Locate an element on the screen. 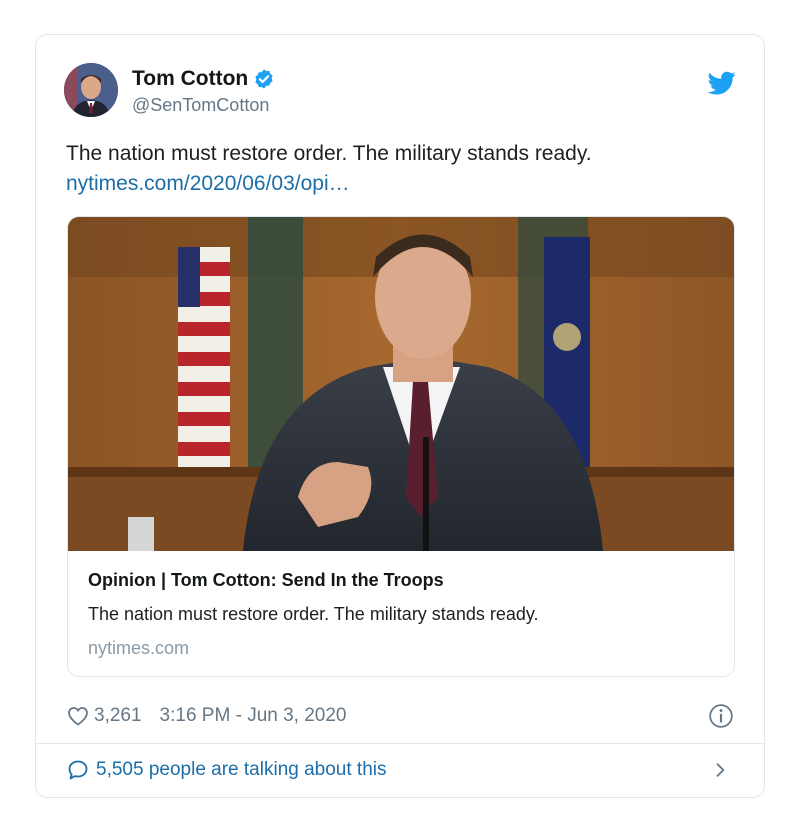  card-domain: nytimes.com is located at coordinates (139, 648).